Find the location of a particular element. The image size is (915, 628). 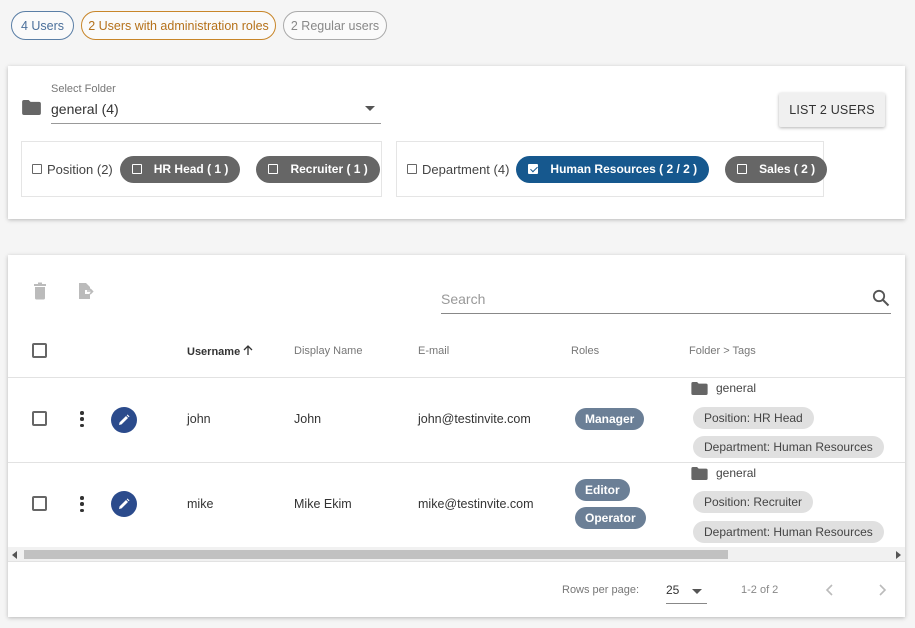

role-chip: Manager is located at coordinates (610, 419).